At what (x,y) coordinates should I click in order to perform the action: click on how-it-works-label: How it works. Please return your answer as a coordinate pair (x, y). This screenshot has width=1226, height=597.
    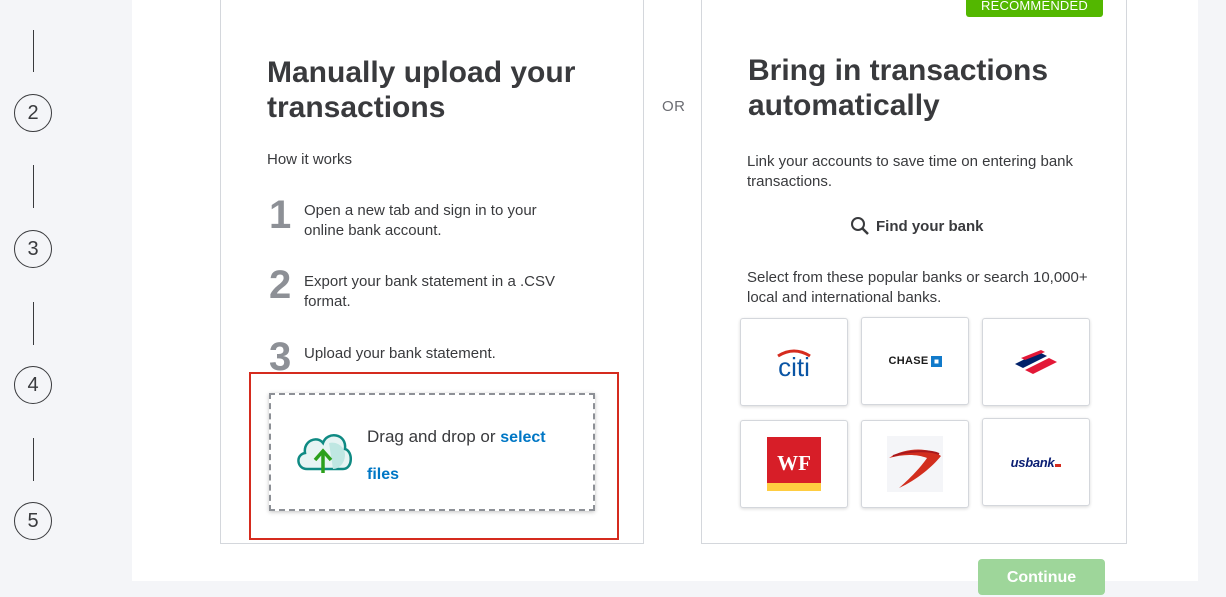
    Looking at the image, I should click on (310, 159).